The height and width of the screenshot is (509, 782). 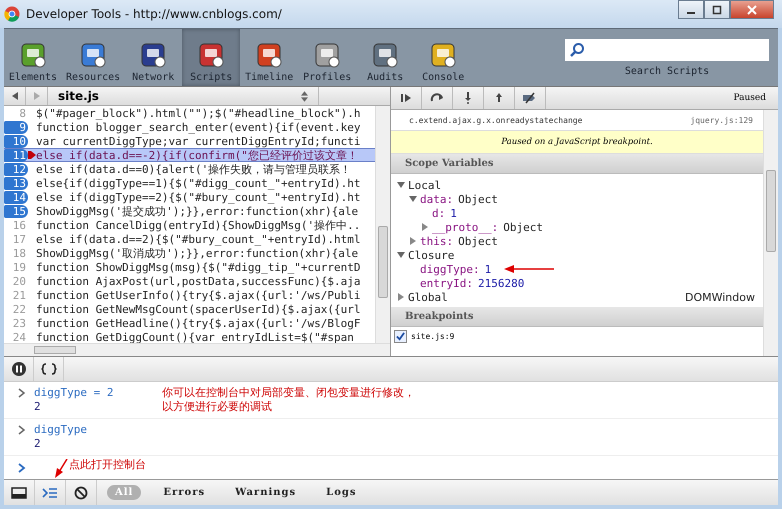 What do you see at coordinates (16, 323) in the screenshot?
I see `line-number: 23` at bounding box center [16, 323].